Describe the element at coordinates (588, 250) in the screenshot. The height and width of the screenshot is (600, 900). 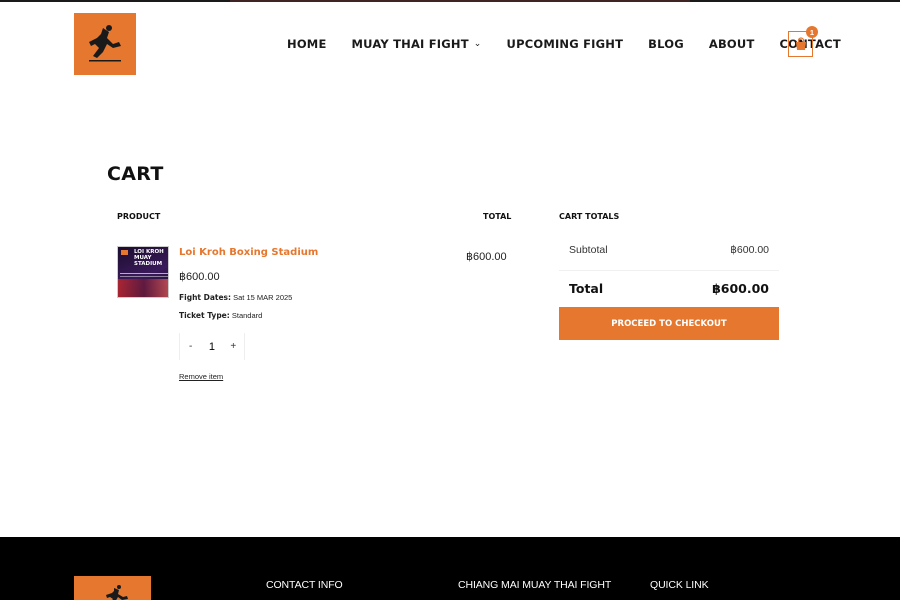
I see `subtotal-label: Subtotal` at that location.